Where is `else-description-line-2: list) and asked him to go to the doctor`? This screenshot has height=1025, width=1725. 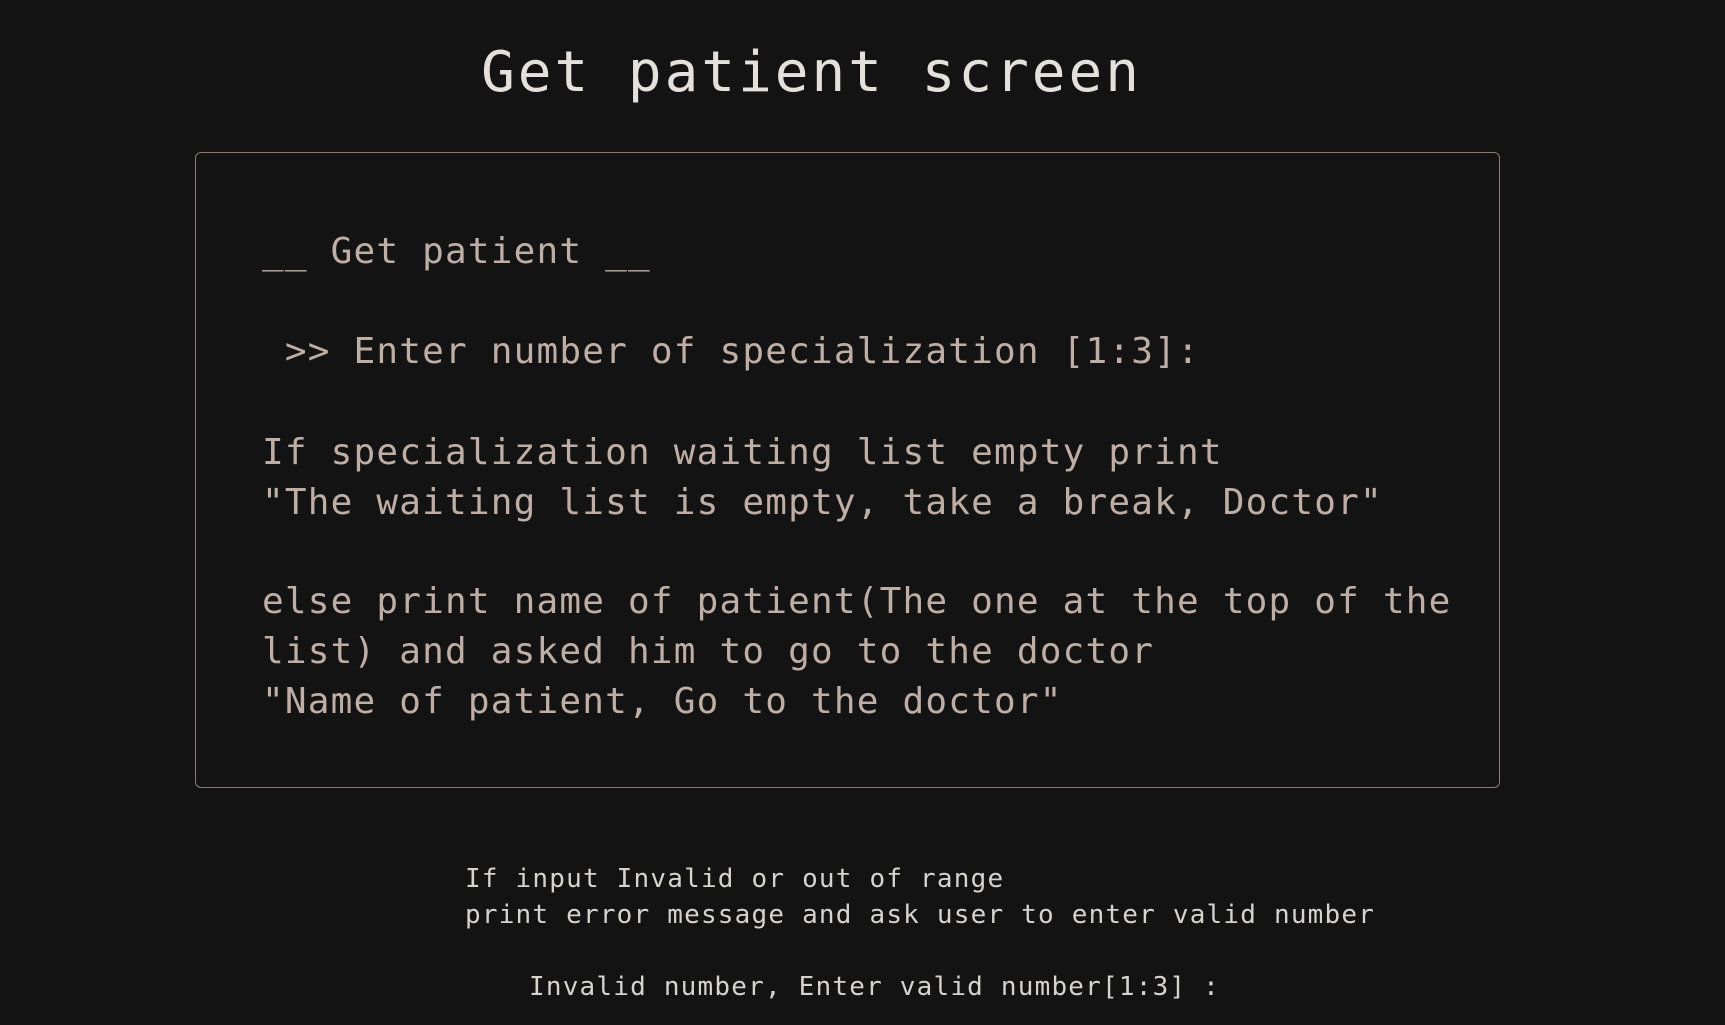 else-description-line-2: list) and asked him to go to the doctor is located at coordinates (708, 651).